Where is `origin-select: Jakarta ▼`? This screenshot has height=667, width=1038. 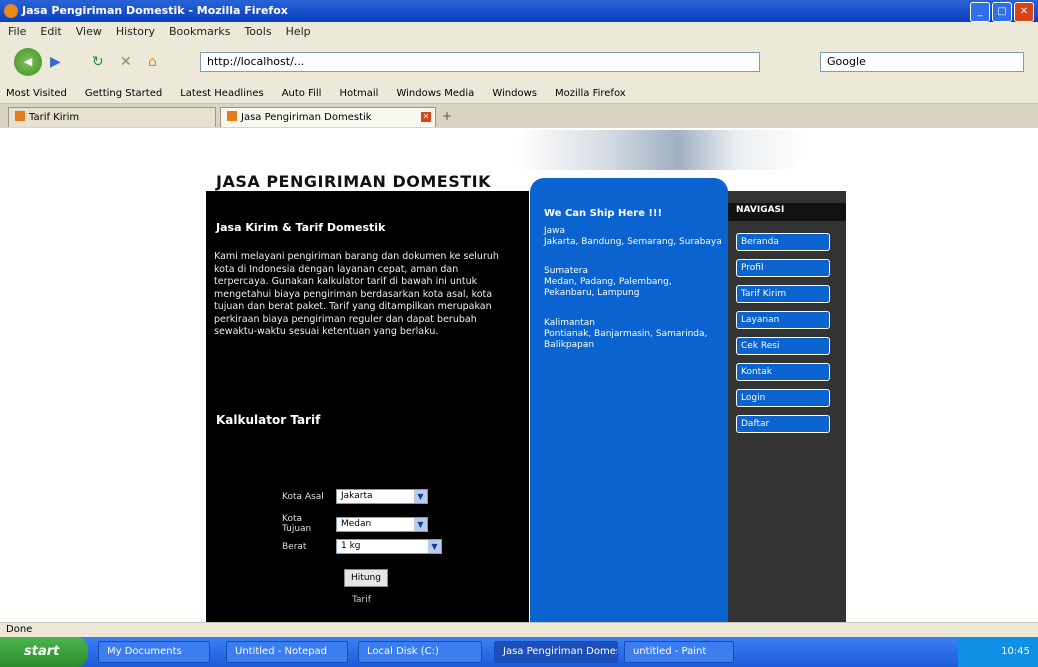
origin-select: Jakarta ▼ is located at coordinates (382, 496).